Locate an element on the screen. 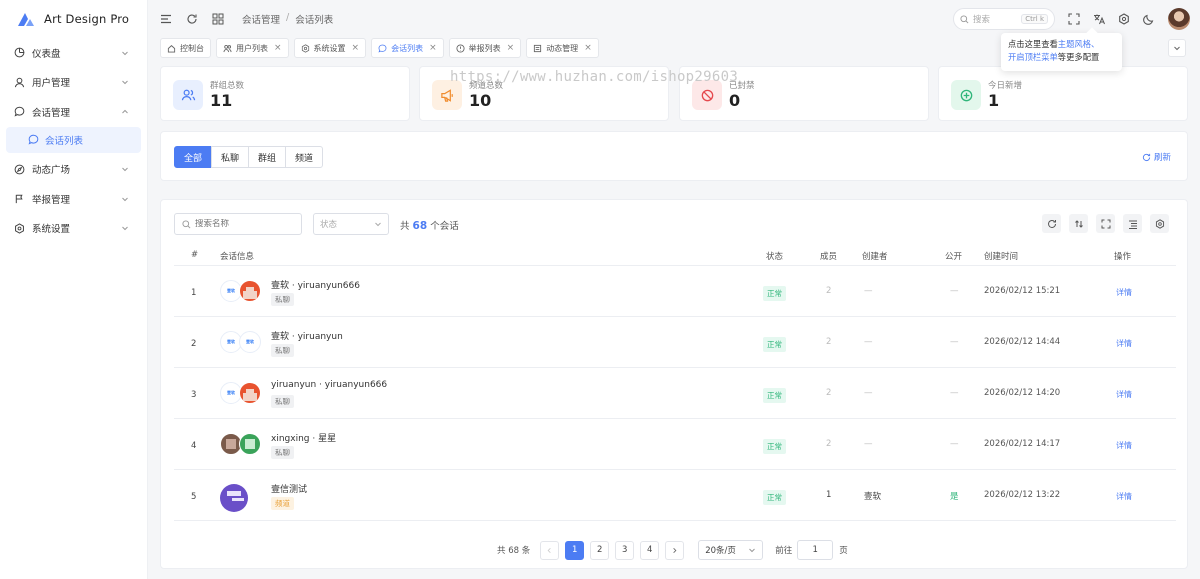  name-search-input is located at coordinates (245, 224).